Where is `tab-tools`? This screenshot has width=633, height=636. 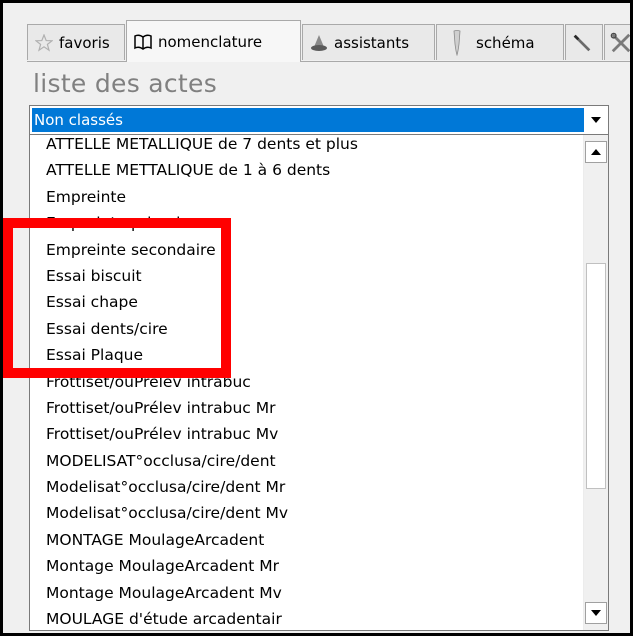 tab-tools is located at coordinates (617, 42).